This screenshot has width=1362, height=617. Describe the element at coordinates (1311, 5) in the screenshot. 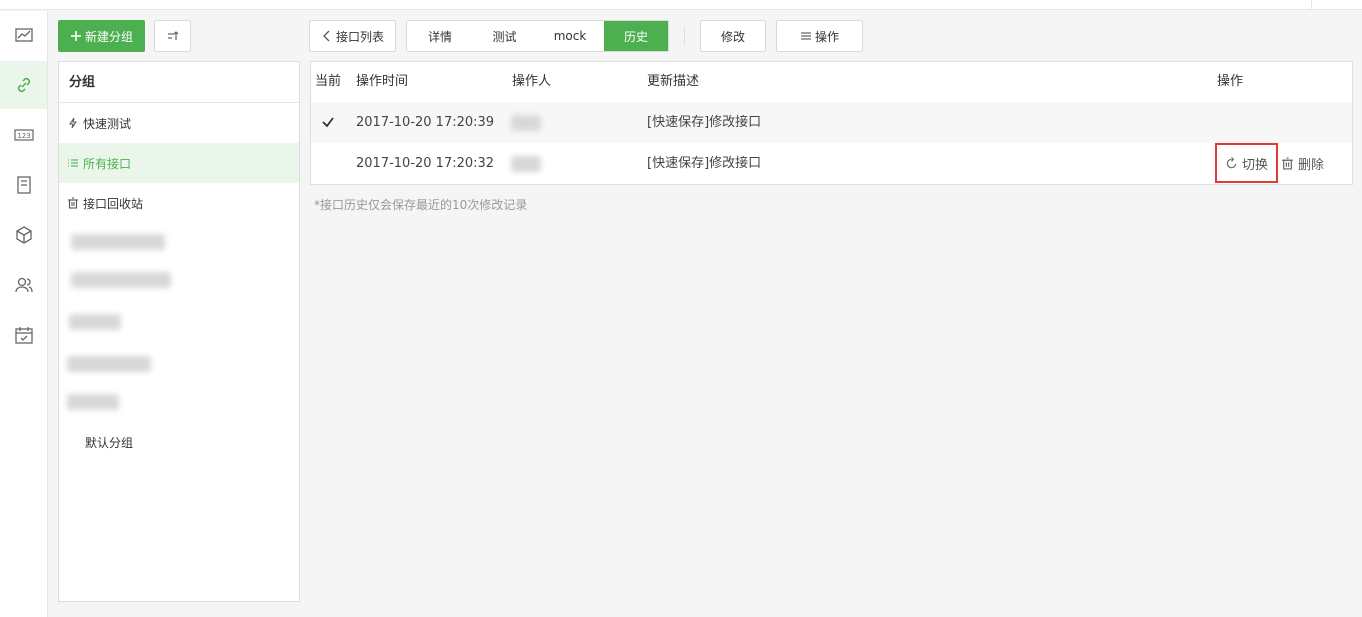

I see `top-bar-divider` at that location.